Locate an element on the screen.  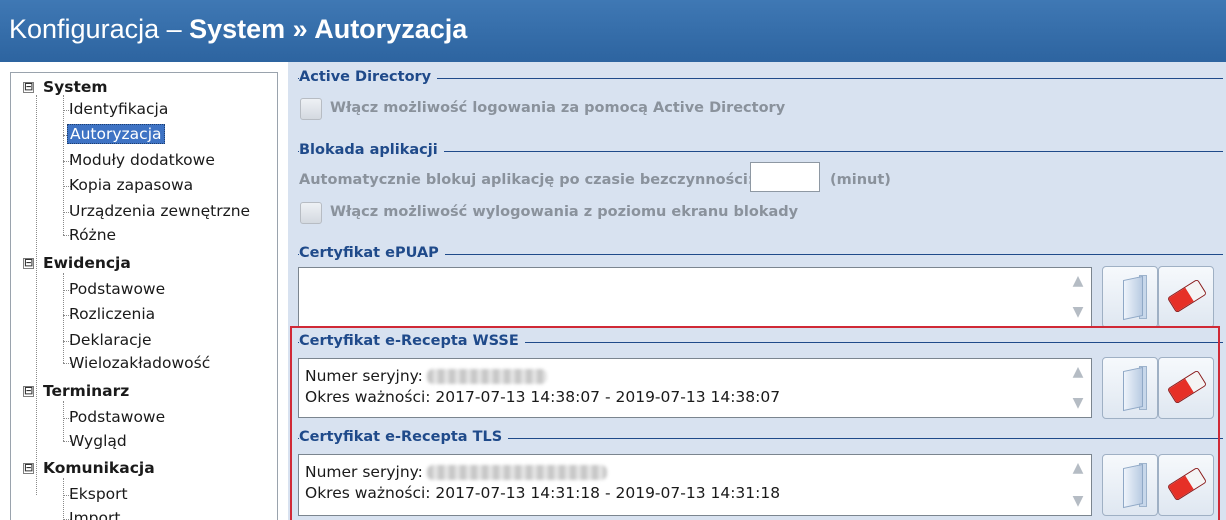
auto-lock-minutes-input is located at coordinates (785, 177).